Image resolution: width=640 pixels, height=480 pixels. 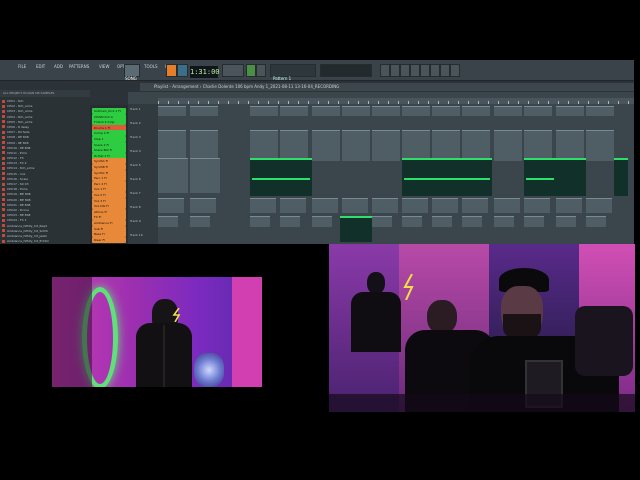 What do you see at coordinates (604, 341) in the screenshot?
I see `studio-chair` at bounding box center [604, 341].